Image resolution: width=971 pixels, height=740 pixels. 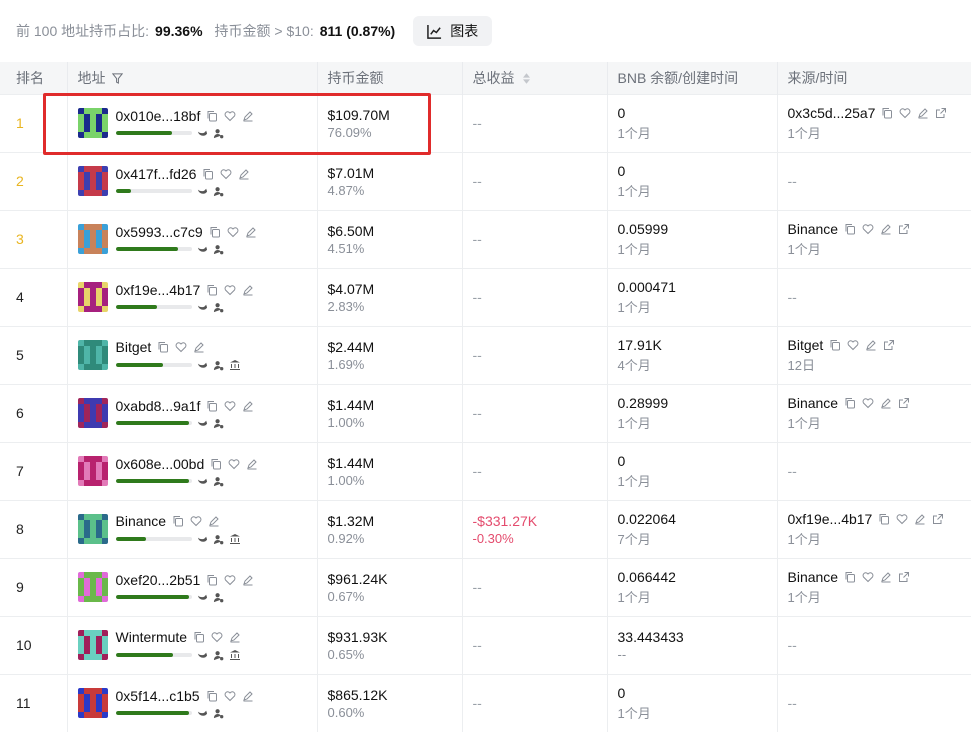 What do you see at coordinates (152, 637) in the screenshot?
I see `address-link: Wintermute` at bounding box center [152, 637].